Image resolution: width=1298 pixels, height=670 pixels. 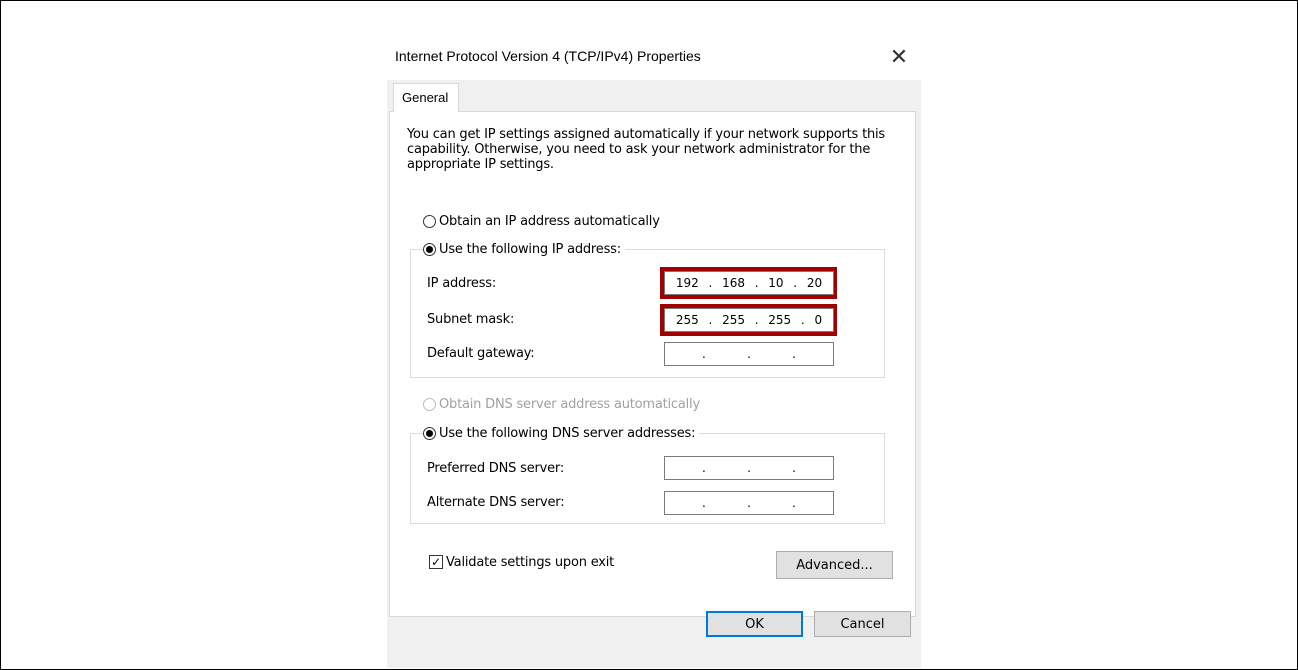 What do you see at coordinates (530, 249) in the screenshot?
I see `use-following-ip-label: Use the following IP address:` at bounding box center [530, 249].